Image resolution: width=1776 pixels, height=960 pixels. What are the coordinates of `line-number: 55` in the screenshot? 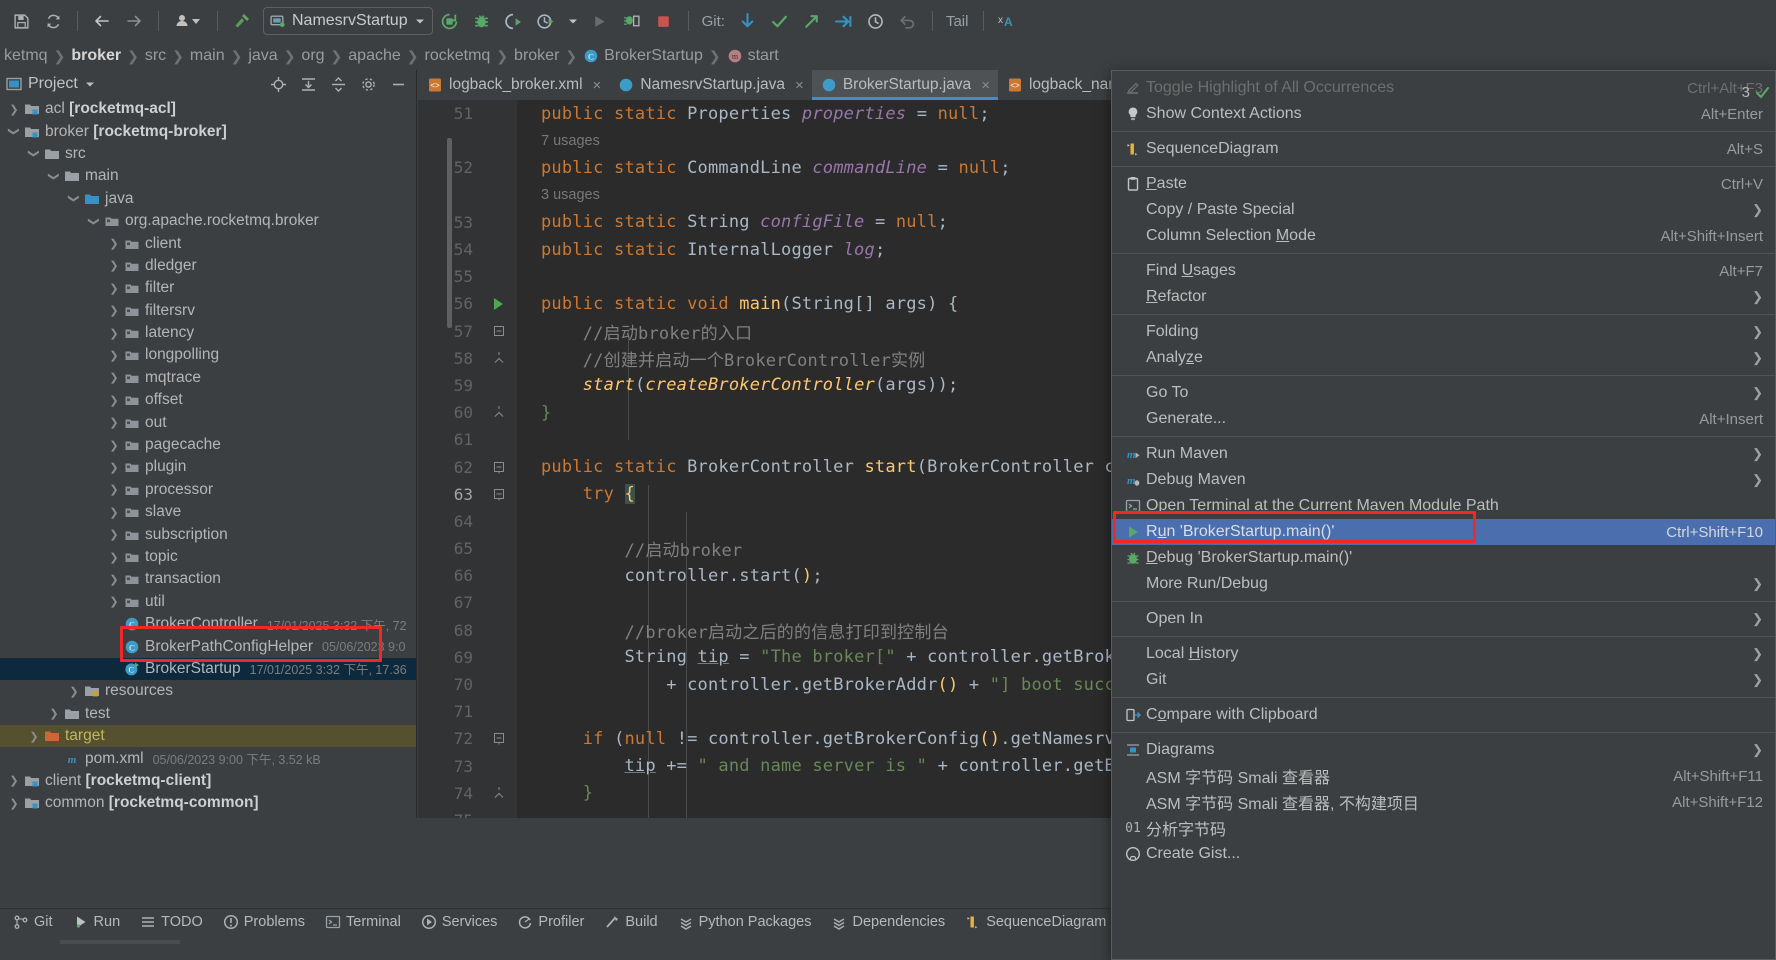 It's located at (449, 276).